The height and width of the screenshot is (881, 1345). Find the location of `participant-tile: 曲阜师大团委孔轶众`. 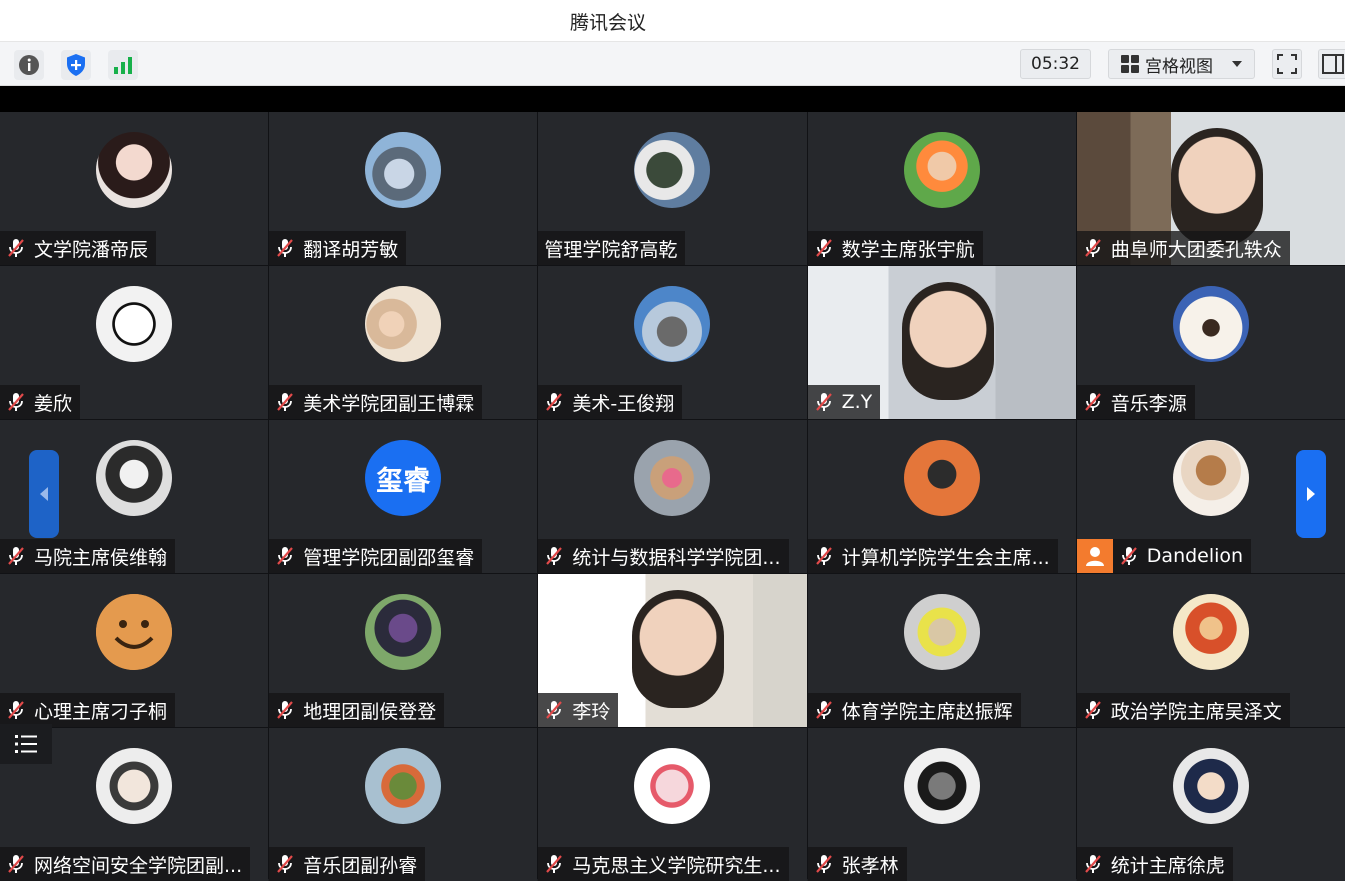

participant-tile: 曲阜师大团委孔轶众 is located at coordinates (1210, 188).